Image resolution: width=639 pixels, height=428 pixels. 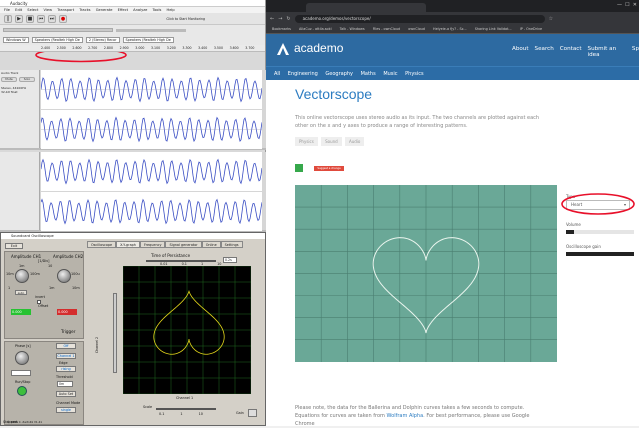 What do you see at coordinates (63, 18) in the screenshot?
I see `record-button: ●` at bounding box center [63, 18].